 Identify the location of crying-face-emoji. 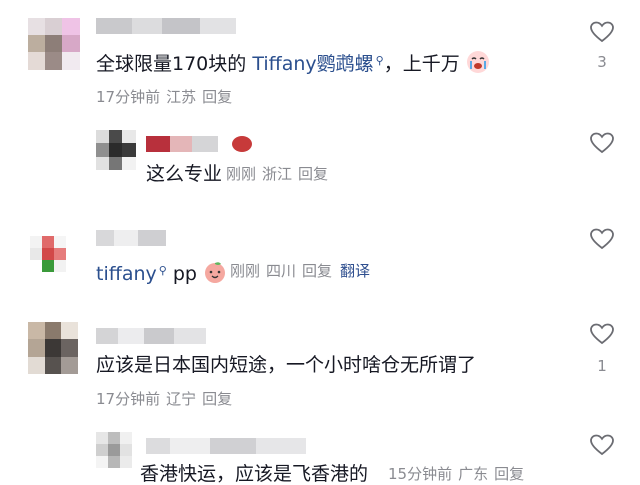
(477, 62).